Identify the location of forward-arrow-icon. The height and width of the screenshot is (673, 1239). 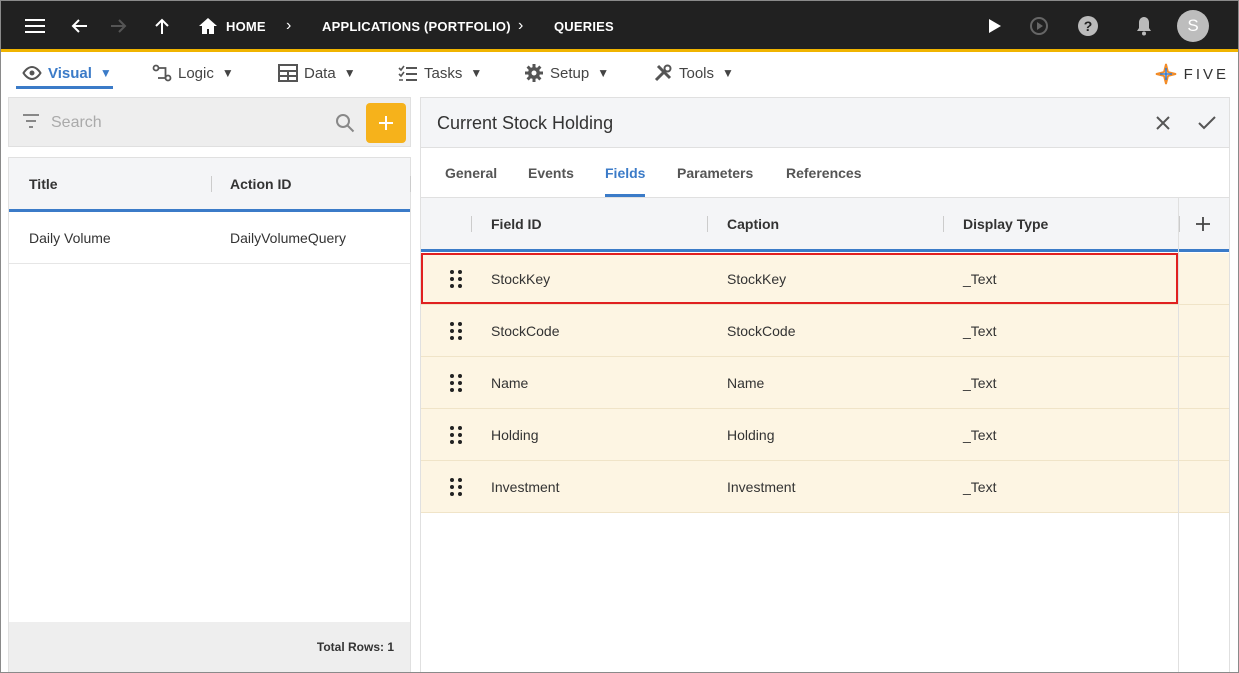
(119, 26).